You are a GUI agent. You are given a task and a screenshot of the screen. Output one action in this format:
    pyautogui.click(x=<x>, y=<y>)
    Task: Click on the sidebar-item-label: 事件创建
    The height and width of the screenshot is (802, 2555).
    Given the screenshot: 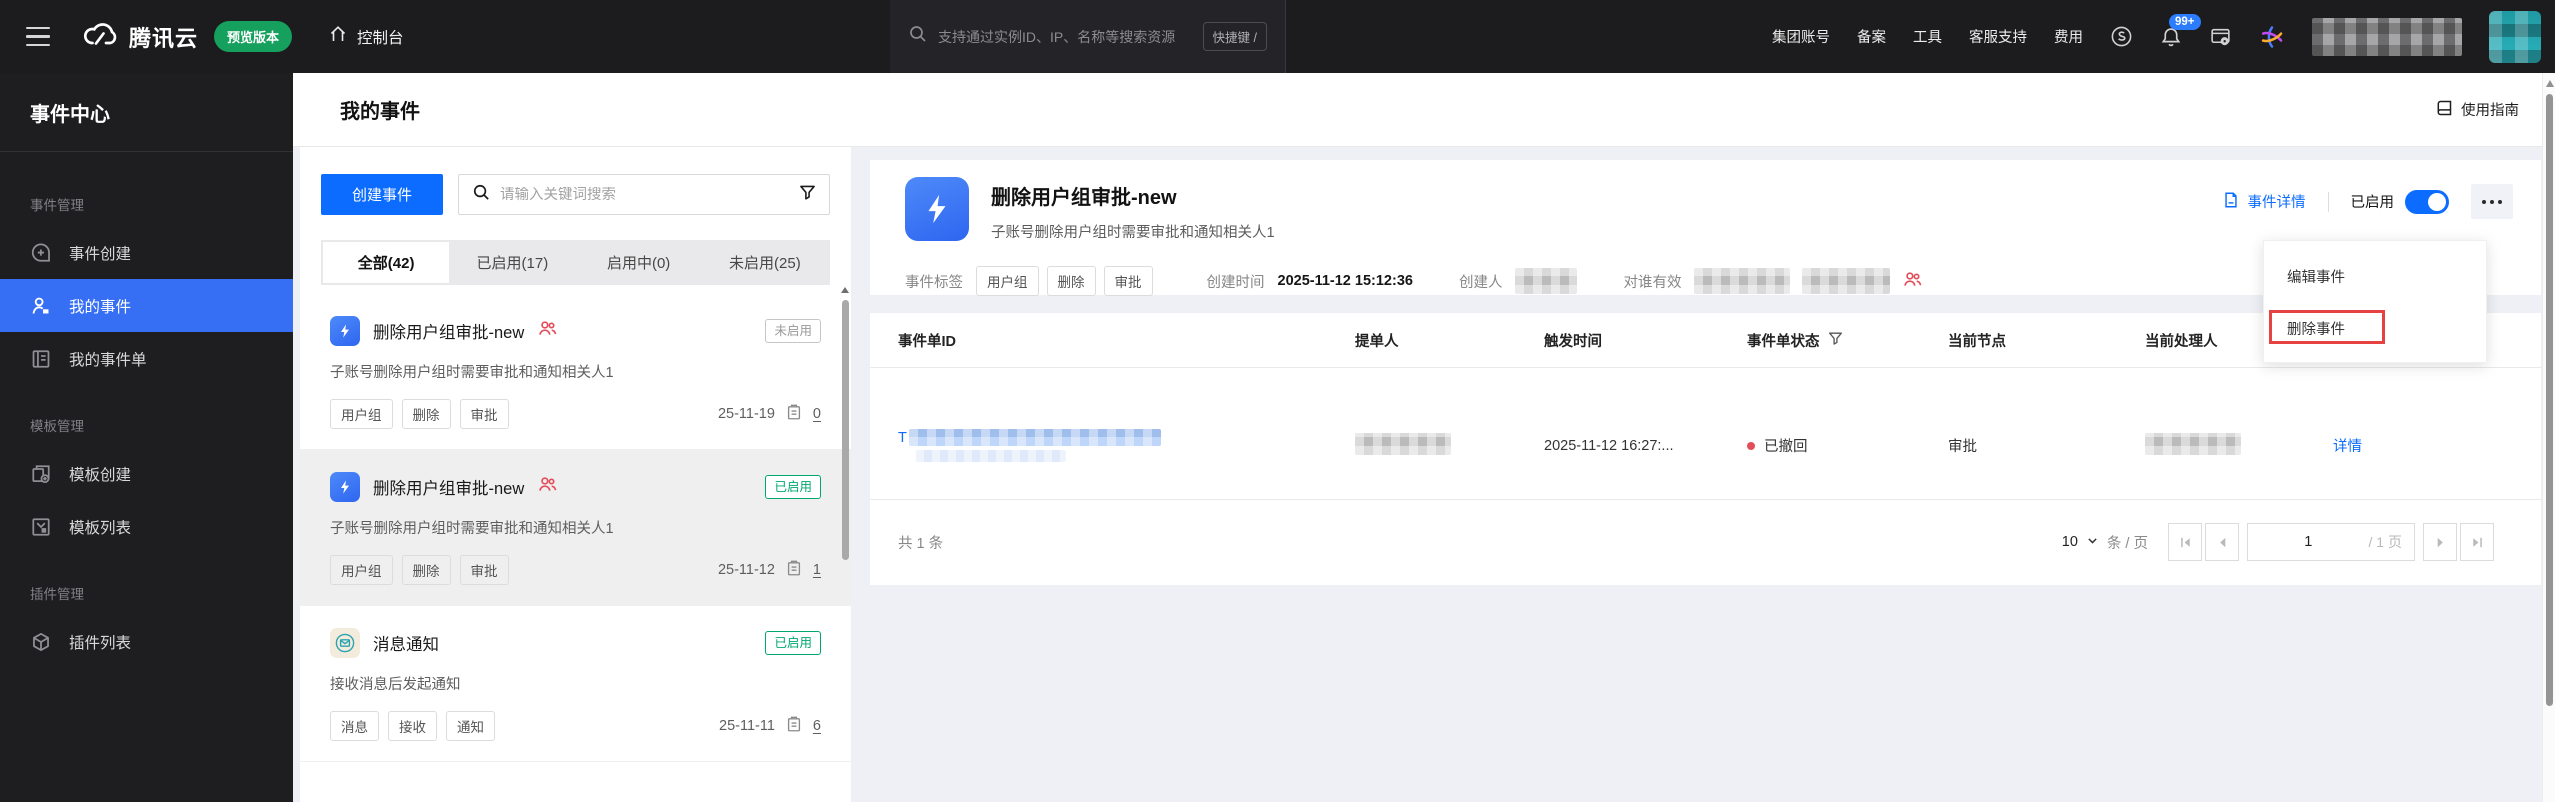 What is the action you would take?
    pyautogui.click(x=100, y=254)
    